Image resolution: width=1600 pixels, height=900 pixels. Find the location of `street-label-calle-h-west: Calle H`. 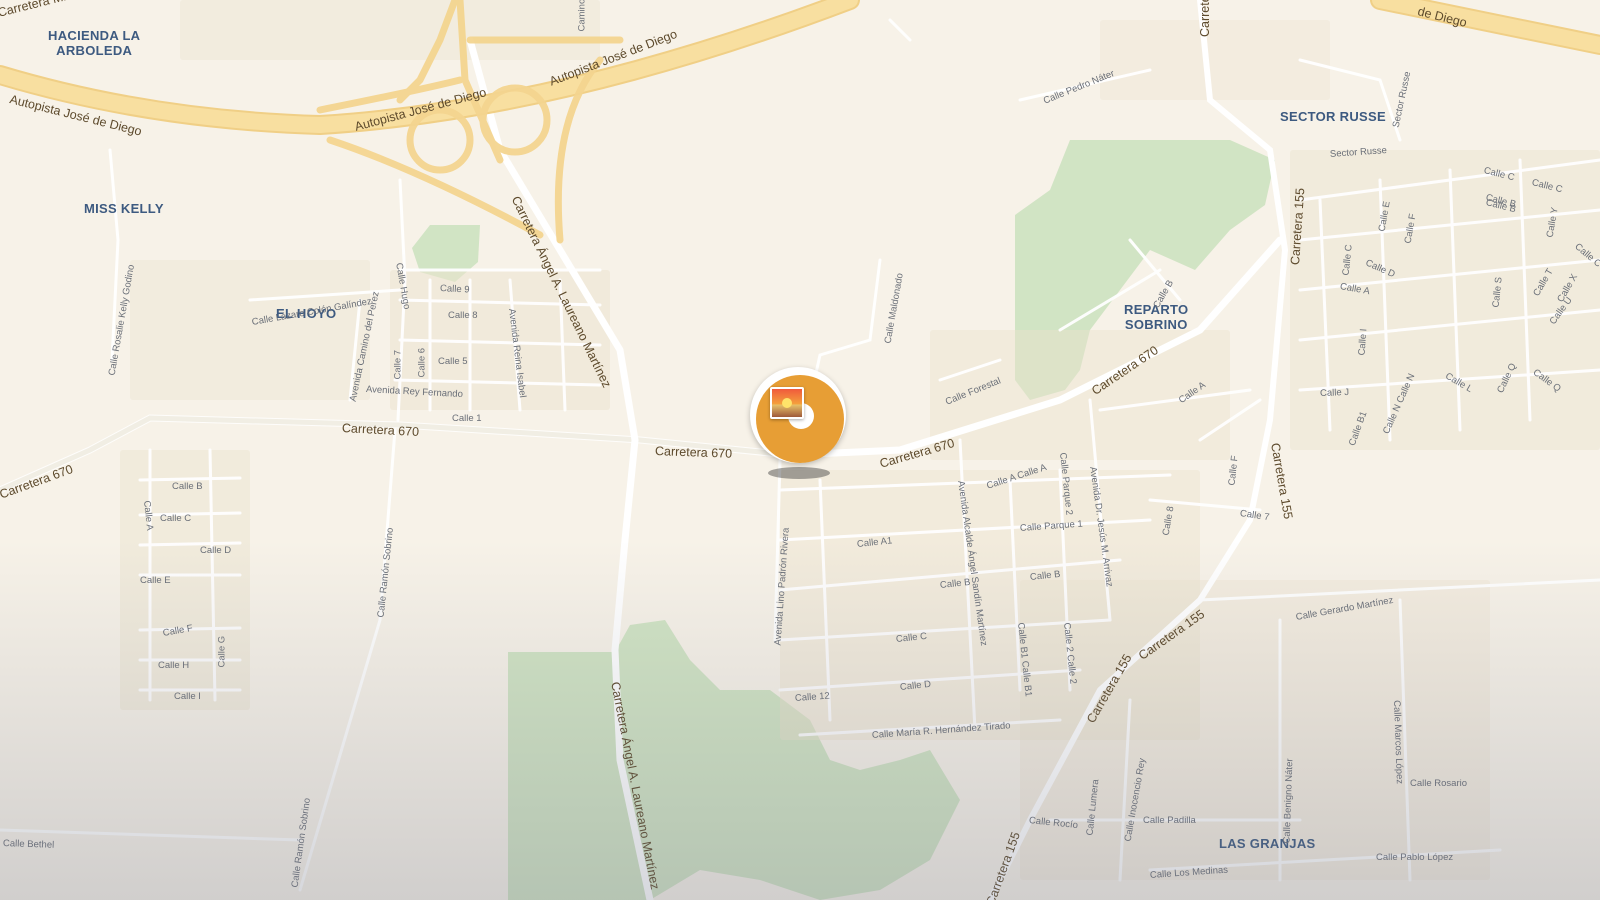

street-label-calle-h-west: Calle H is located at coordinates (174, 665).